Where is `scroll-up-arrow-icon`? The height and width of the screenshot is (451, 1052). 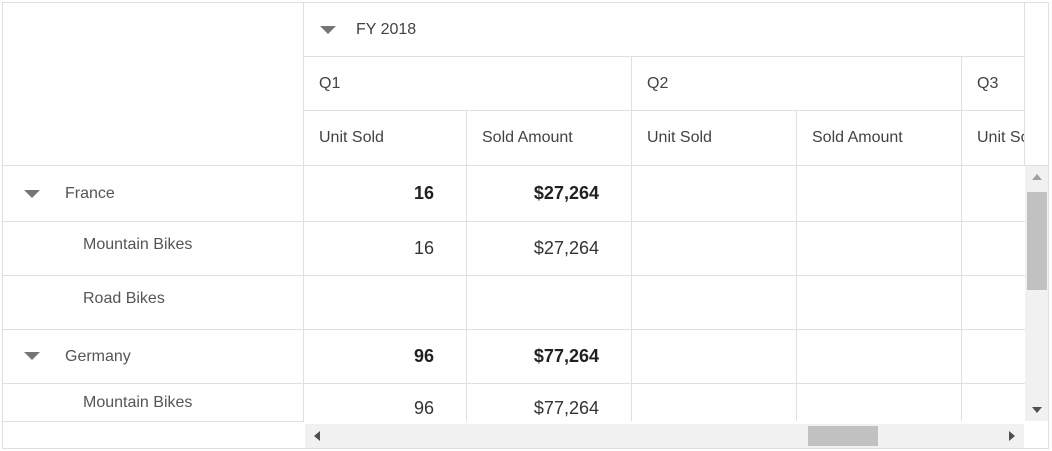 scroll-up-arrow-icon is located at coordinates (1037, 177).